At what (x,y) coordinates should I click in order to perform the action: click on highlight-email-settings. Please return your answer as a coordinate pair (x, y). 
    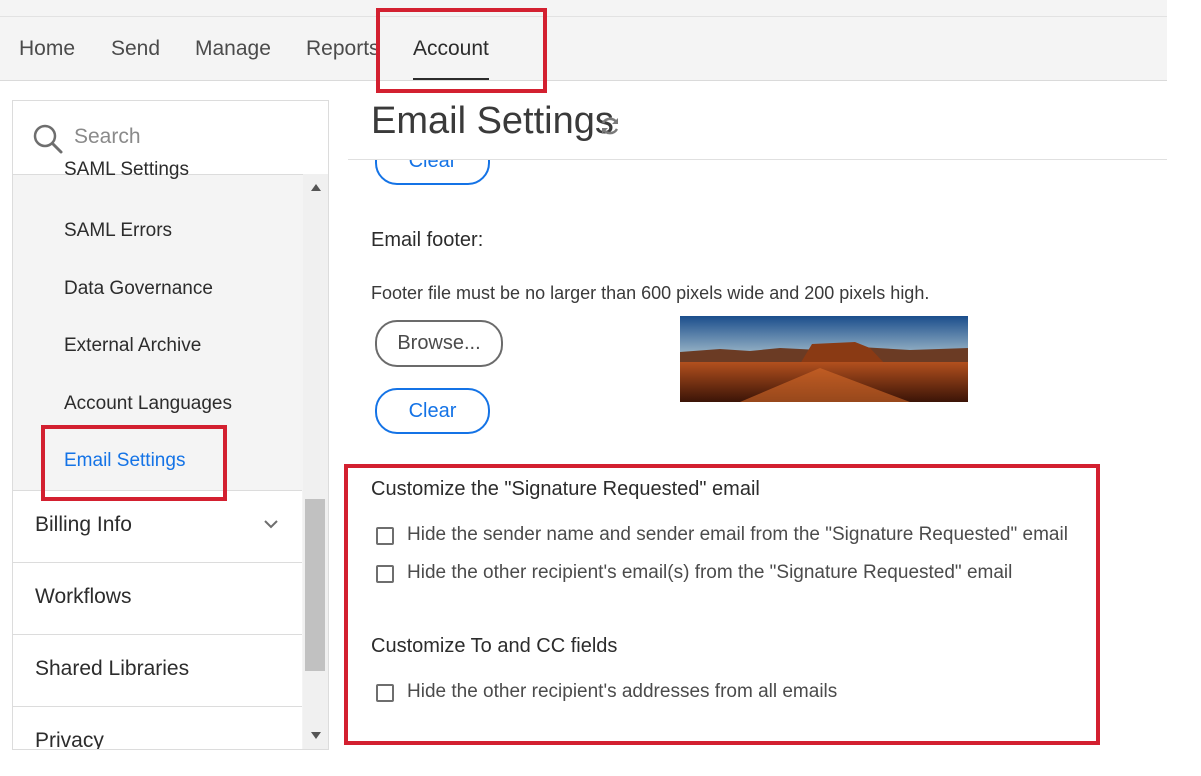
    Looking at the image, I should click on (134, 463).